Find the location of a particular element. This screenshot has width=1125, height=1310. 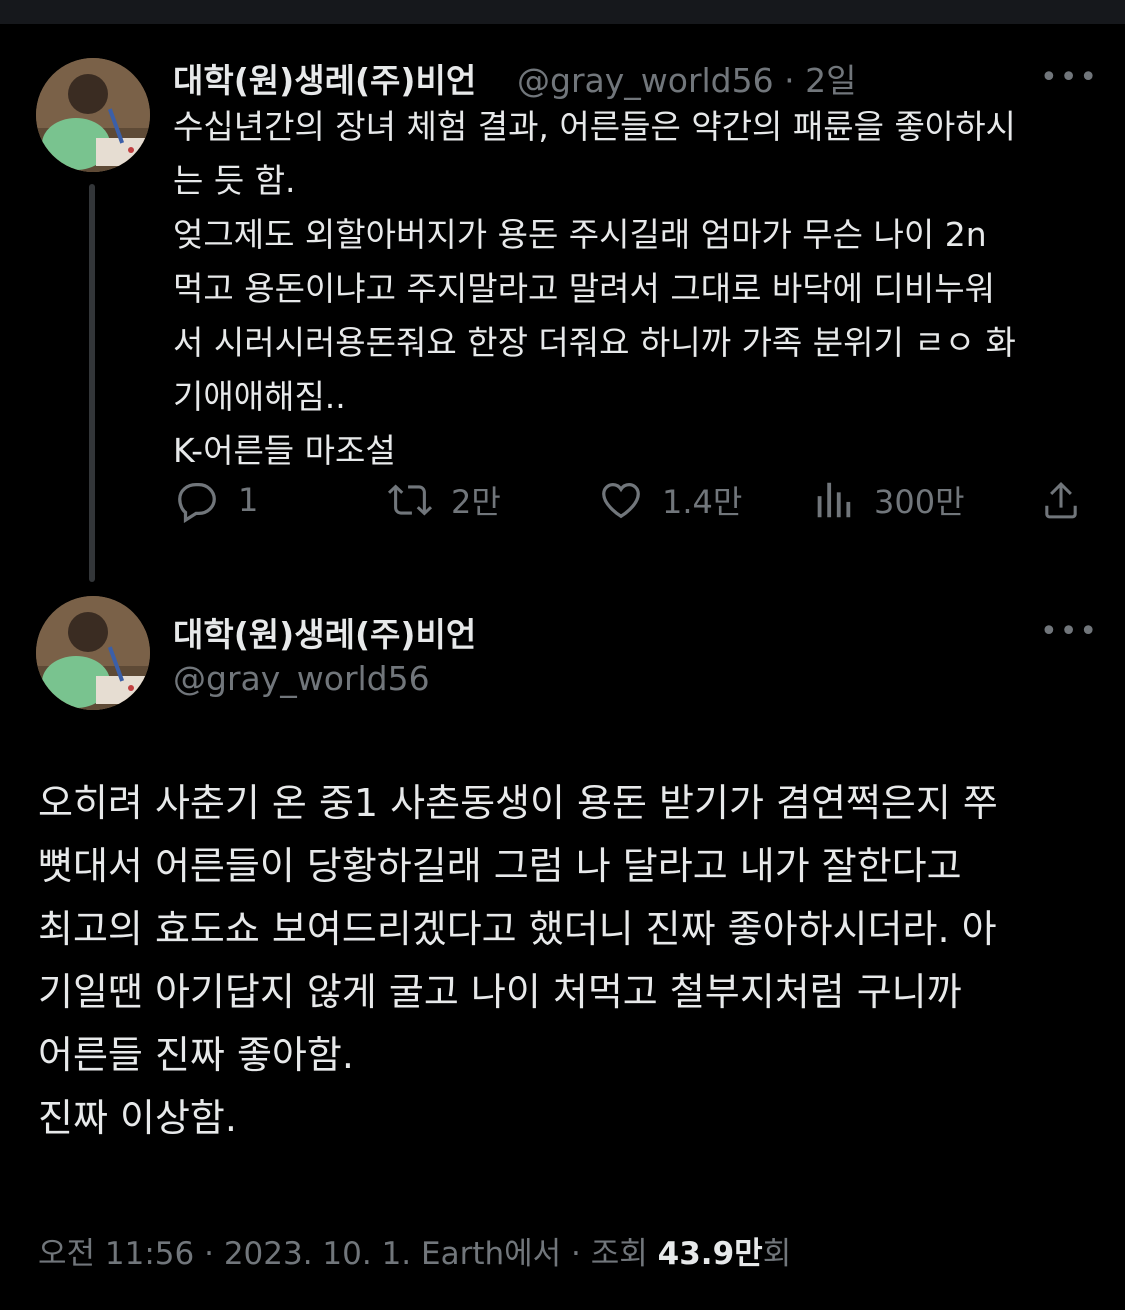

reply-button: 1 is located at coordinates (216, 500).